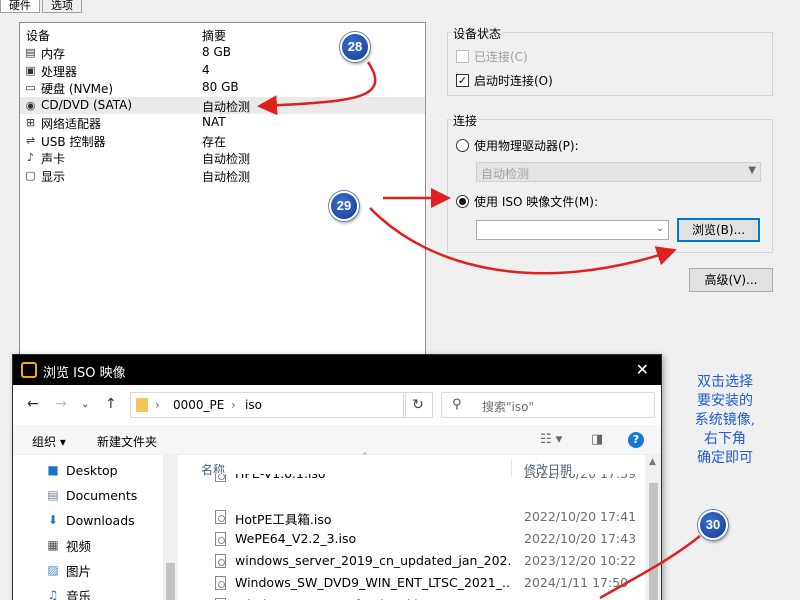 The image size is (800, 600). Describe the element at coordinates (618, 172) in the screenshot. I see `physical-drive-select: 自动检测 ▼` at that location.